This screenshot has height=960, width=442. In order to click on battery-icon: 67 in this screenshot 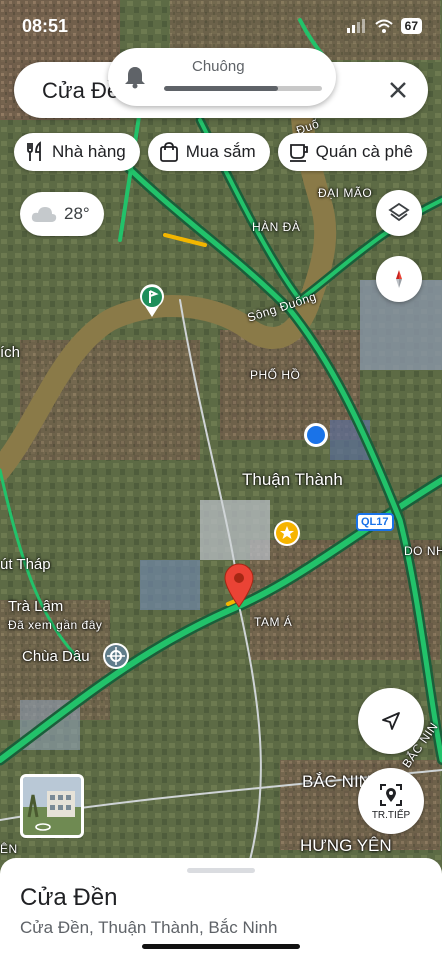, I will do `click(411, 26)`.